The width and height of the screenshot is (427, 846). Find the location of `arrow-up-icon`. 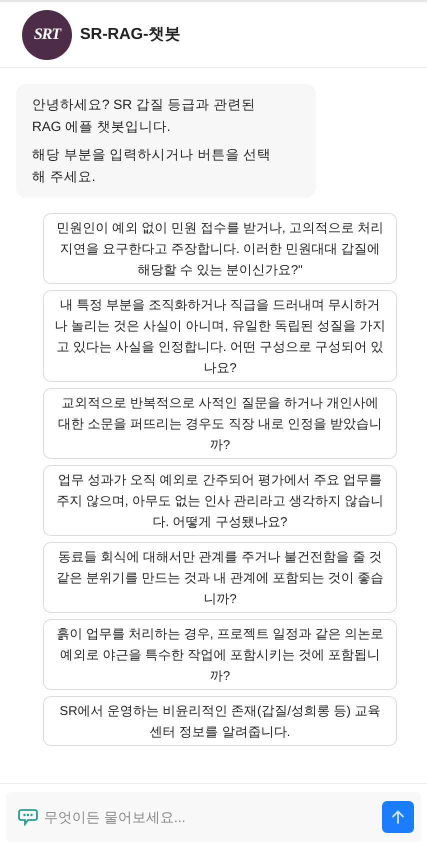

arrow-up-icon is located at coordinates (398, 817).